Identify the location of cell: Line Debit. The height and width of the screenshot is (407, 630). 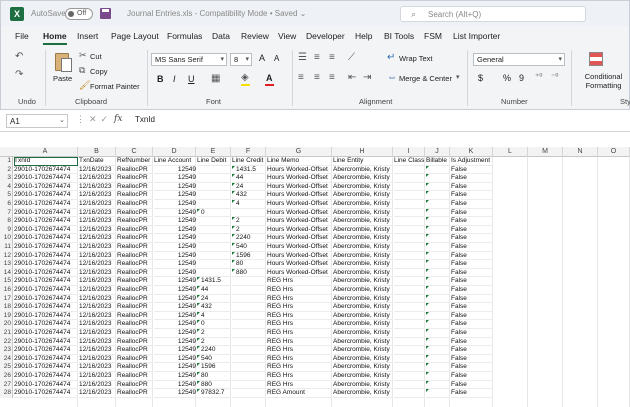
(214, 161).